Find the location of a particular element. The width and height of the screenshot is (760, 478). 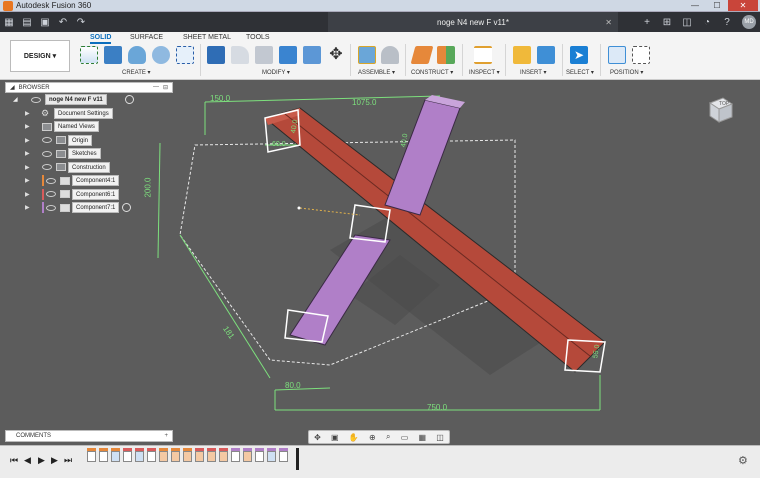

add-comment-icon: + is located at coordinates (166, 436).